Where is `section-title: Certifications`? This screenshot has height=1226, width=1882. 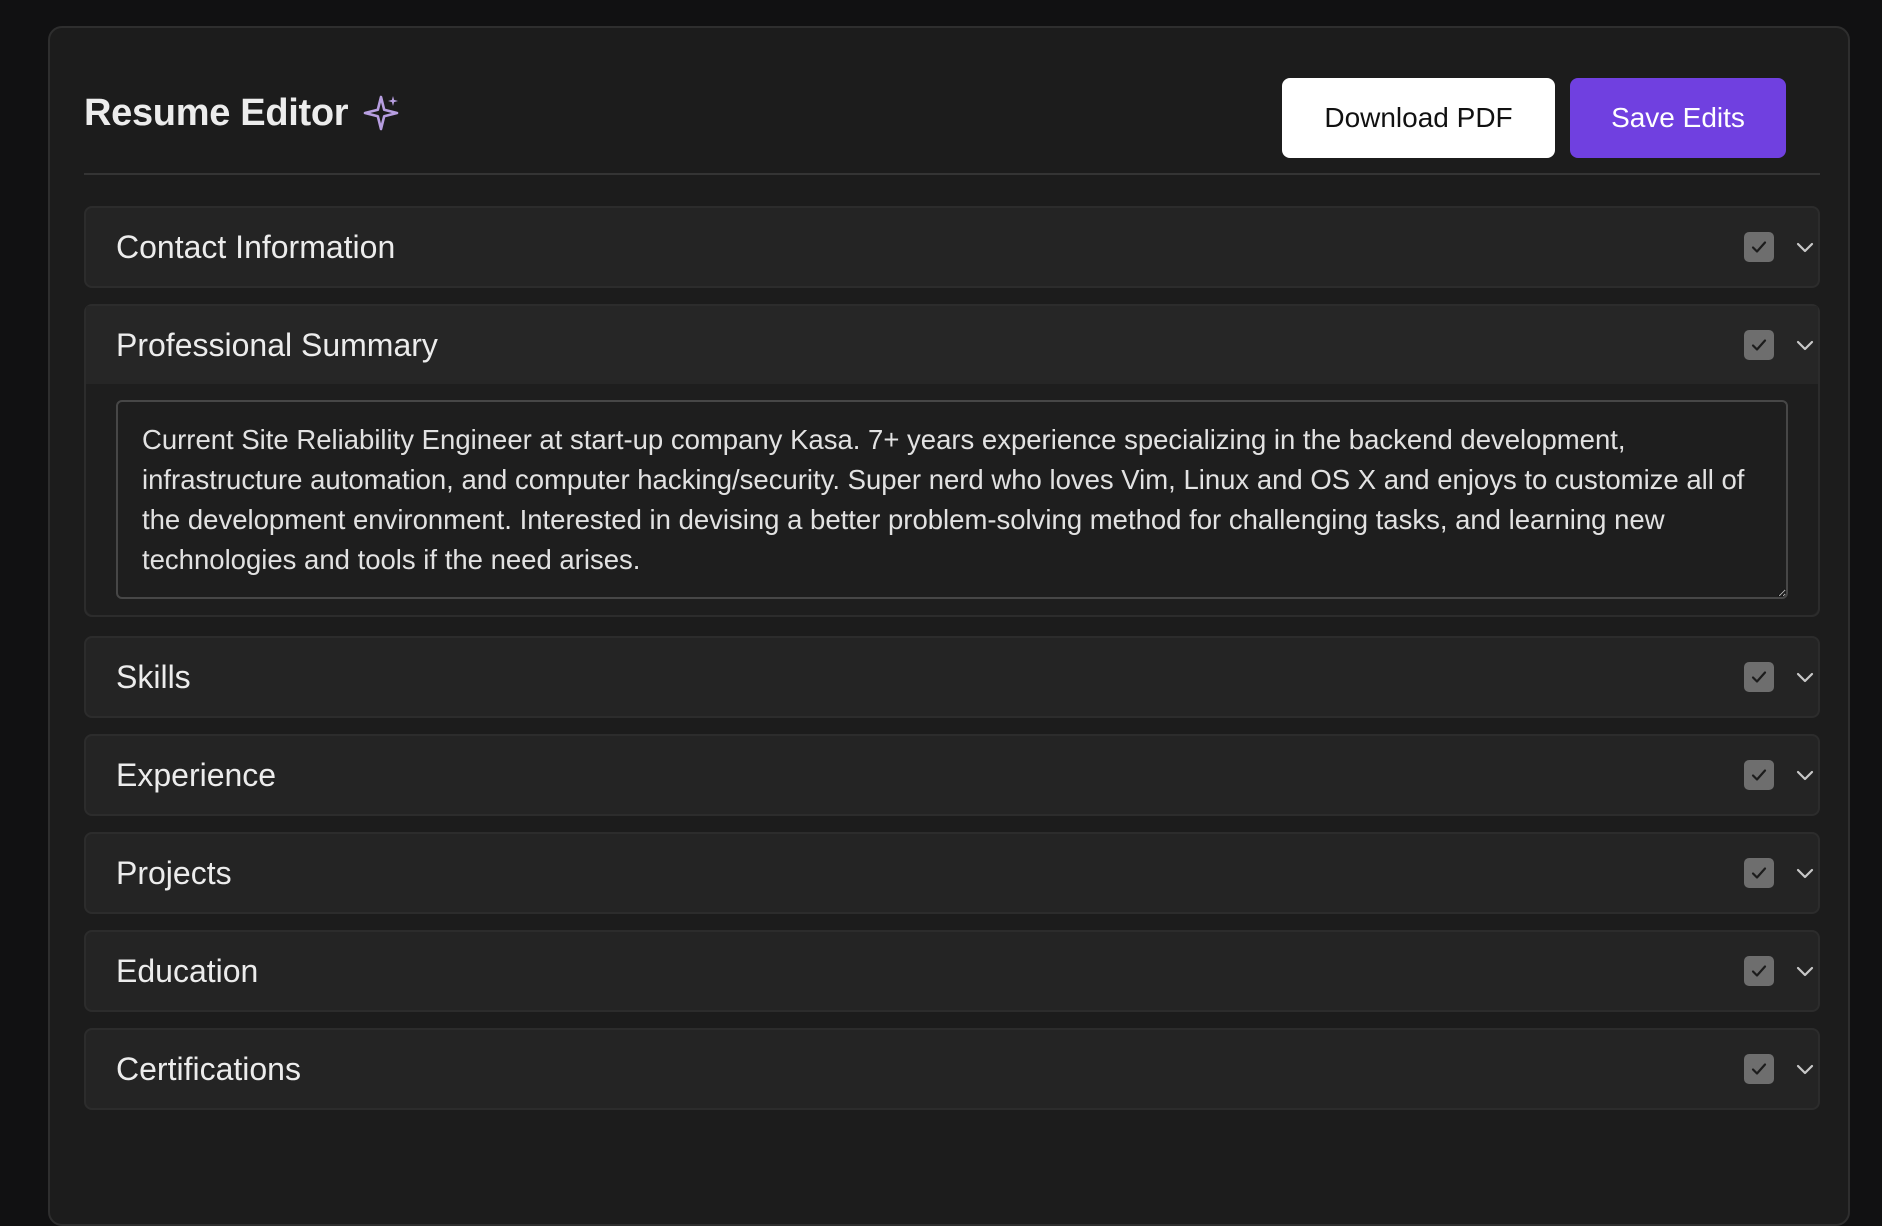 section-title: Certifications is located at coordinates (208, 1068).